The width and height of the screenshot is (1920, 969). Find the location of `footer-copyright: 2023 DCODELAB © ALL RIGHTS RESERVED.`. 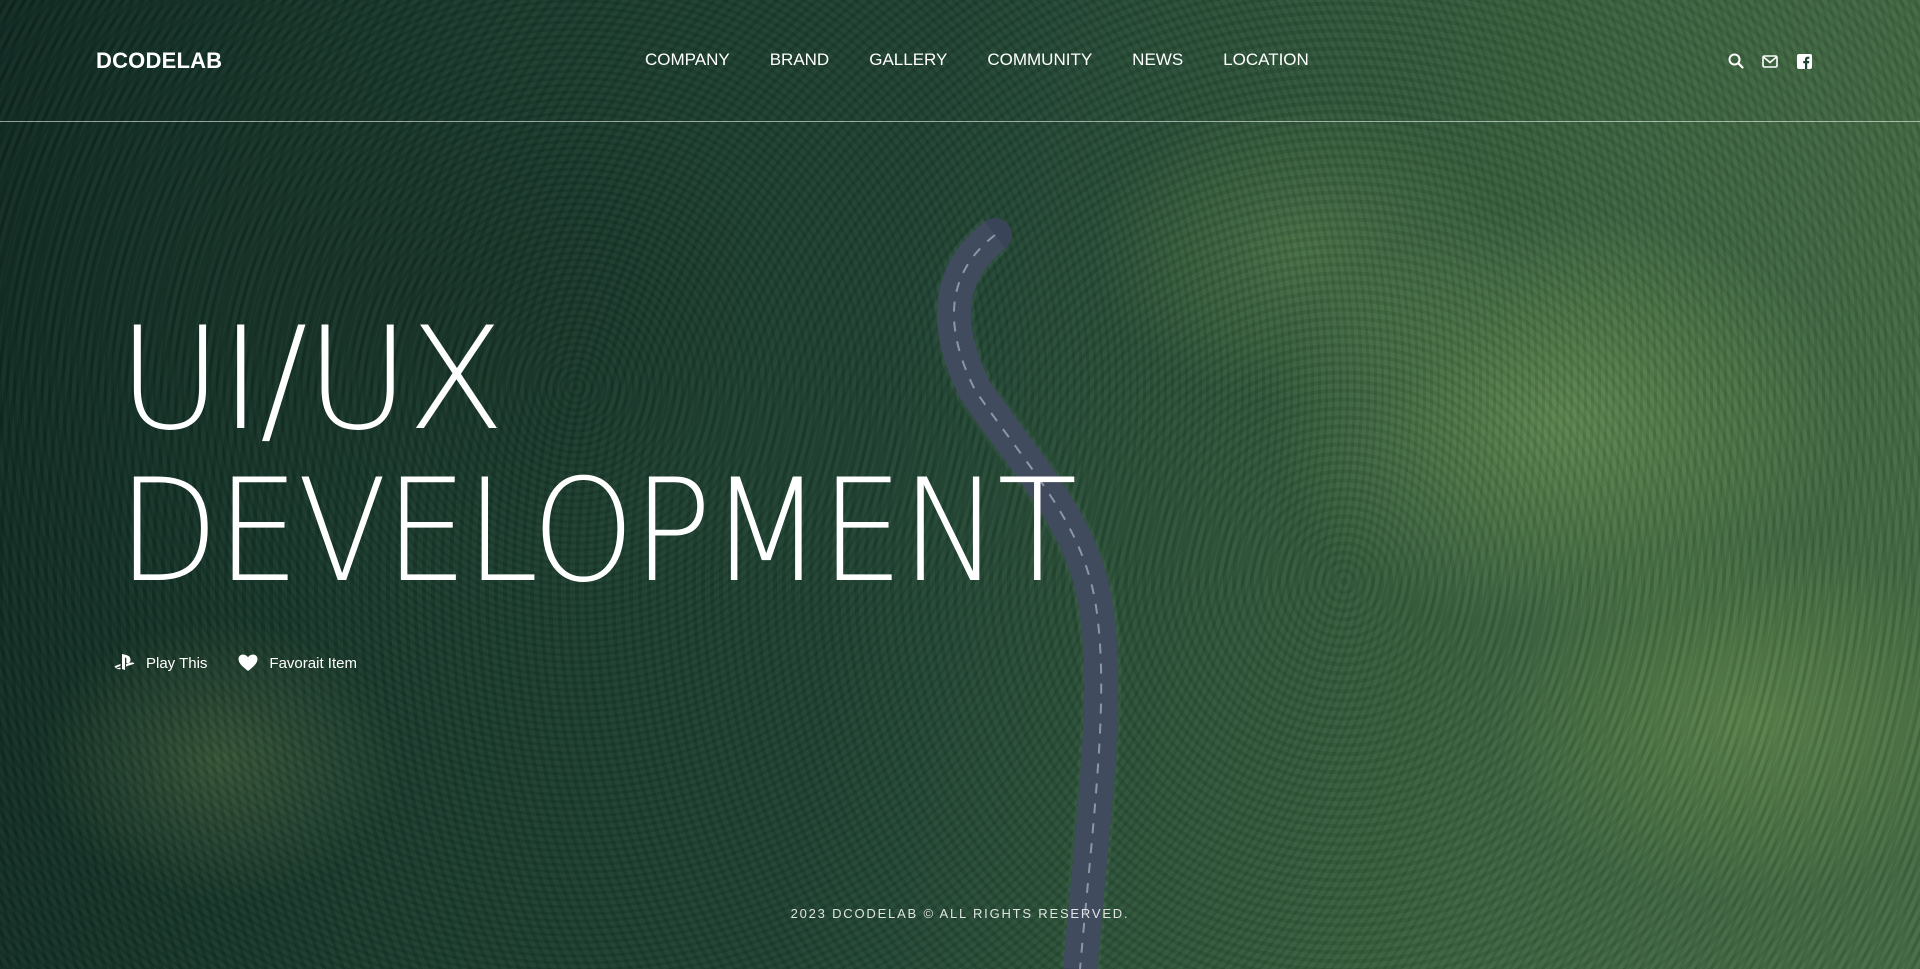

footer-copyright: 2023 DCODELAB © ALL RIGHTS RESERVED. is located at coordinates (960, 913).